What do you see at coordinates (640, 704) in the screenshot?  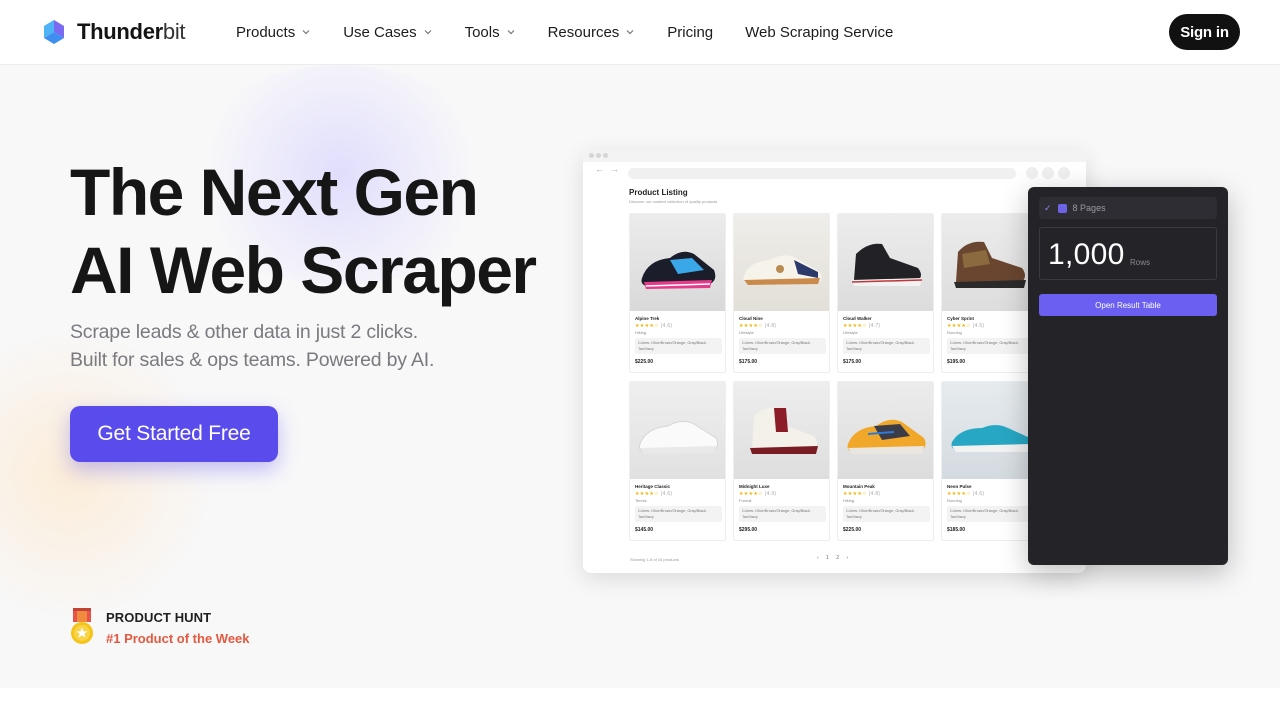 I see `next-section` at bounding box center [640, 704].